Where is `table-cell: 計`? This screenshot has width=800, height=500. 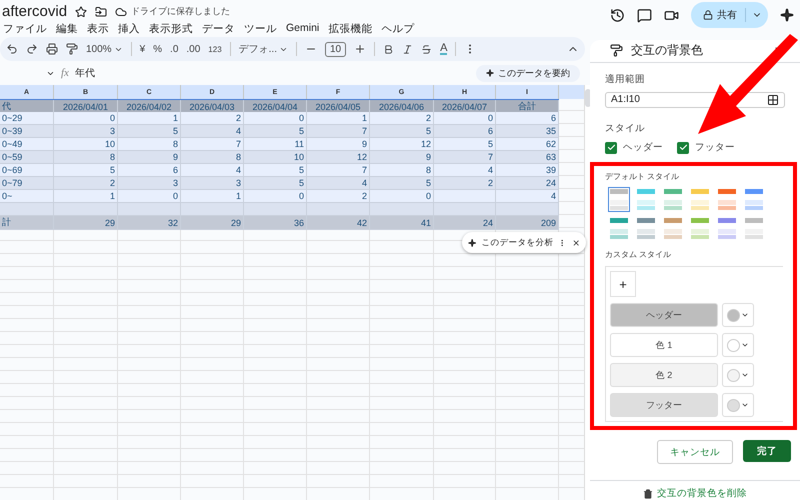 table-cell: 計 is located at coordinates (27, 223).